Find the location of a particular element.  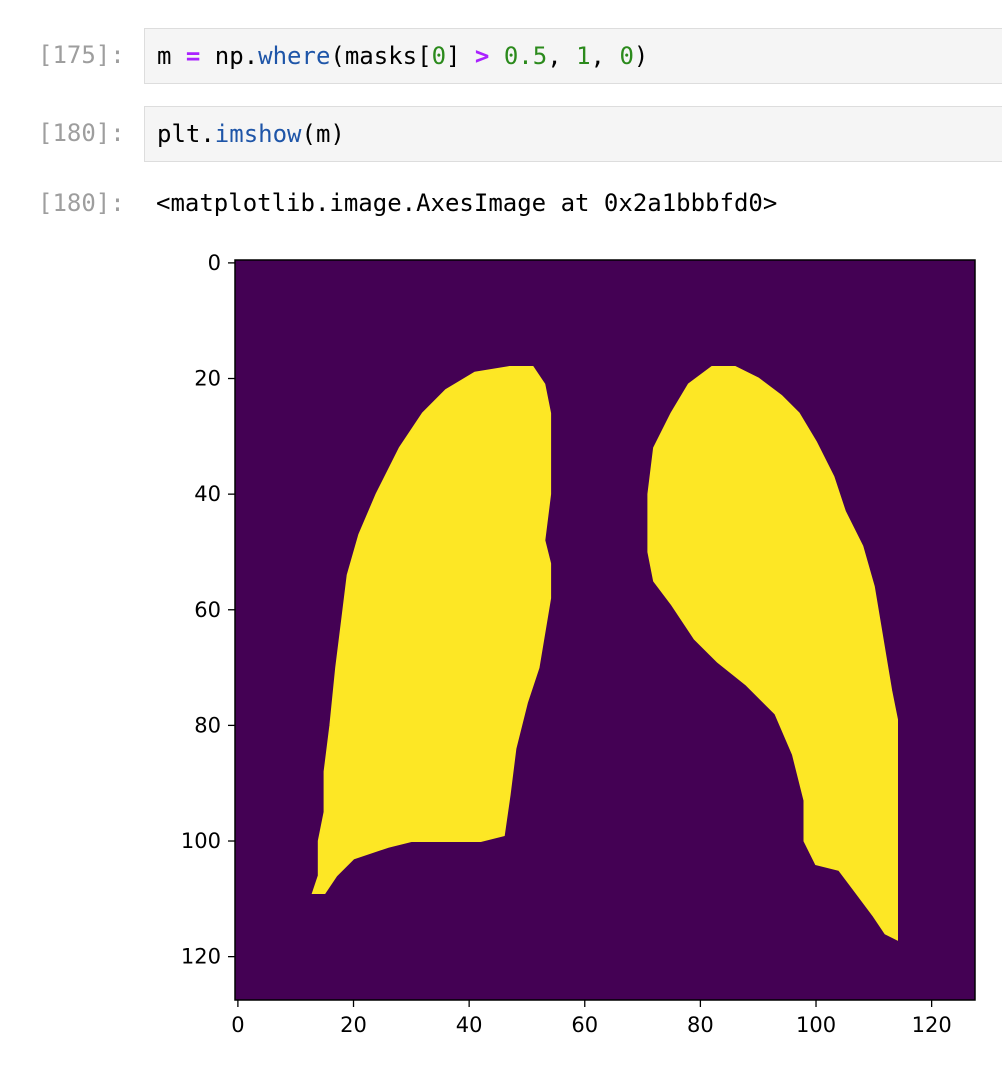

code-token: ] is located at coordinates (460, 56).